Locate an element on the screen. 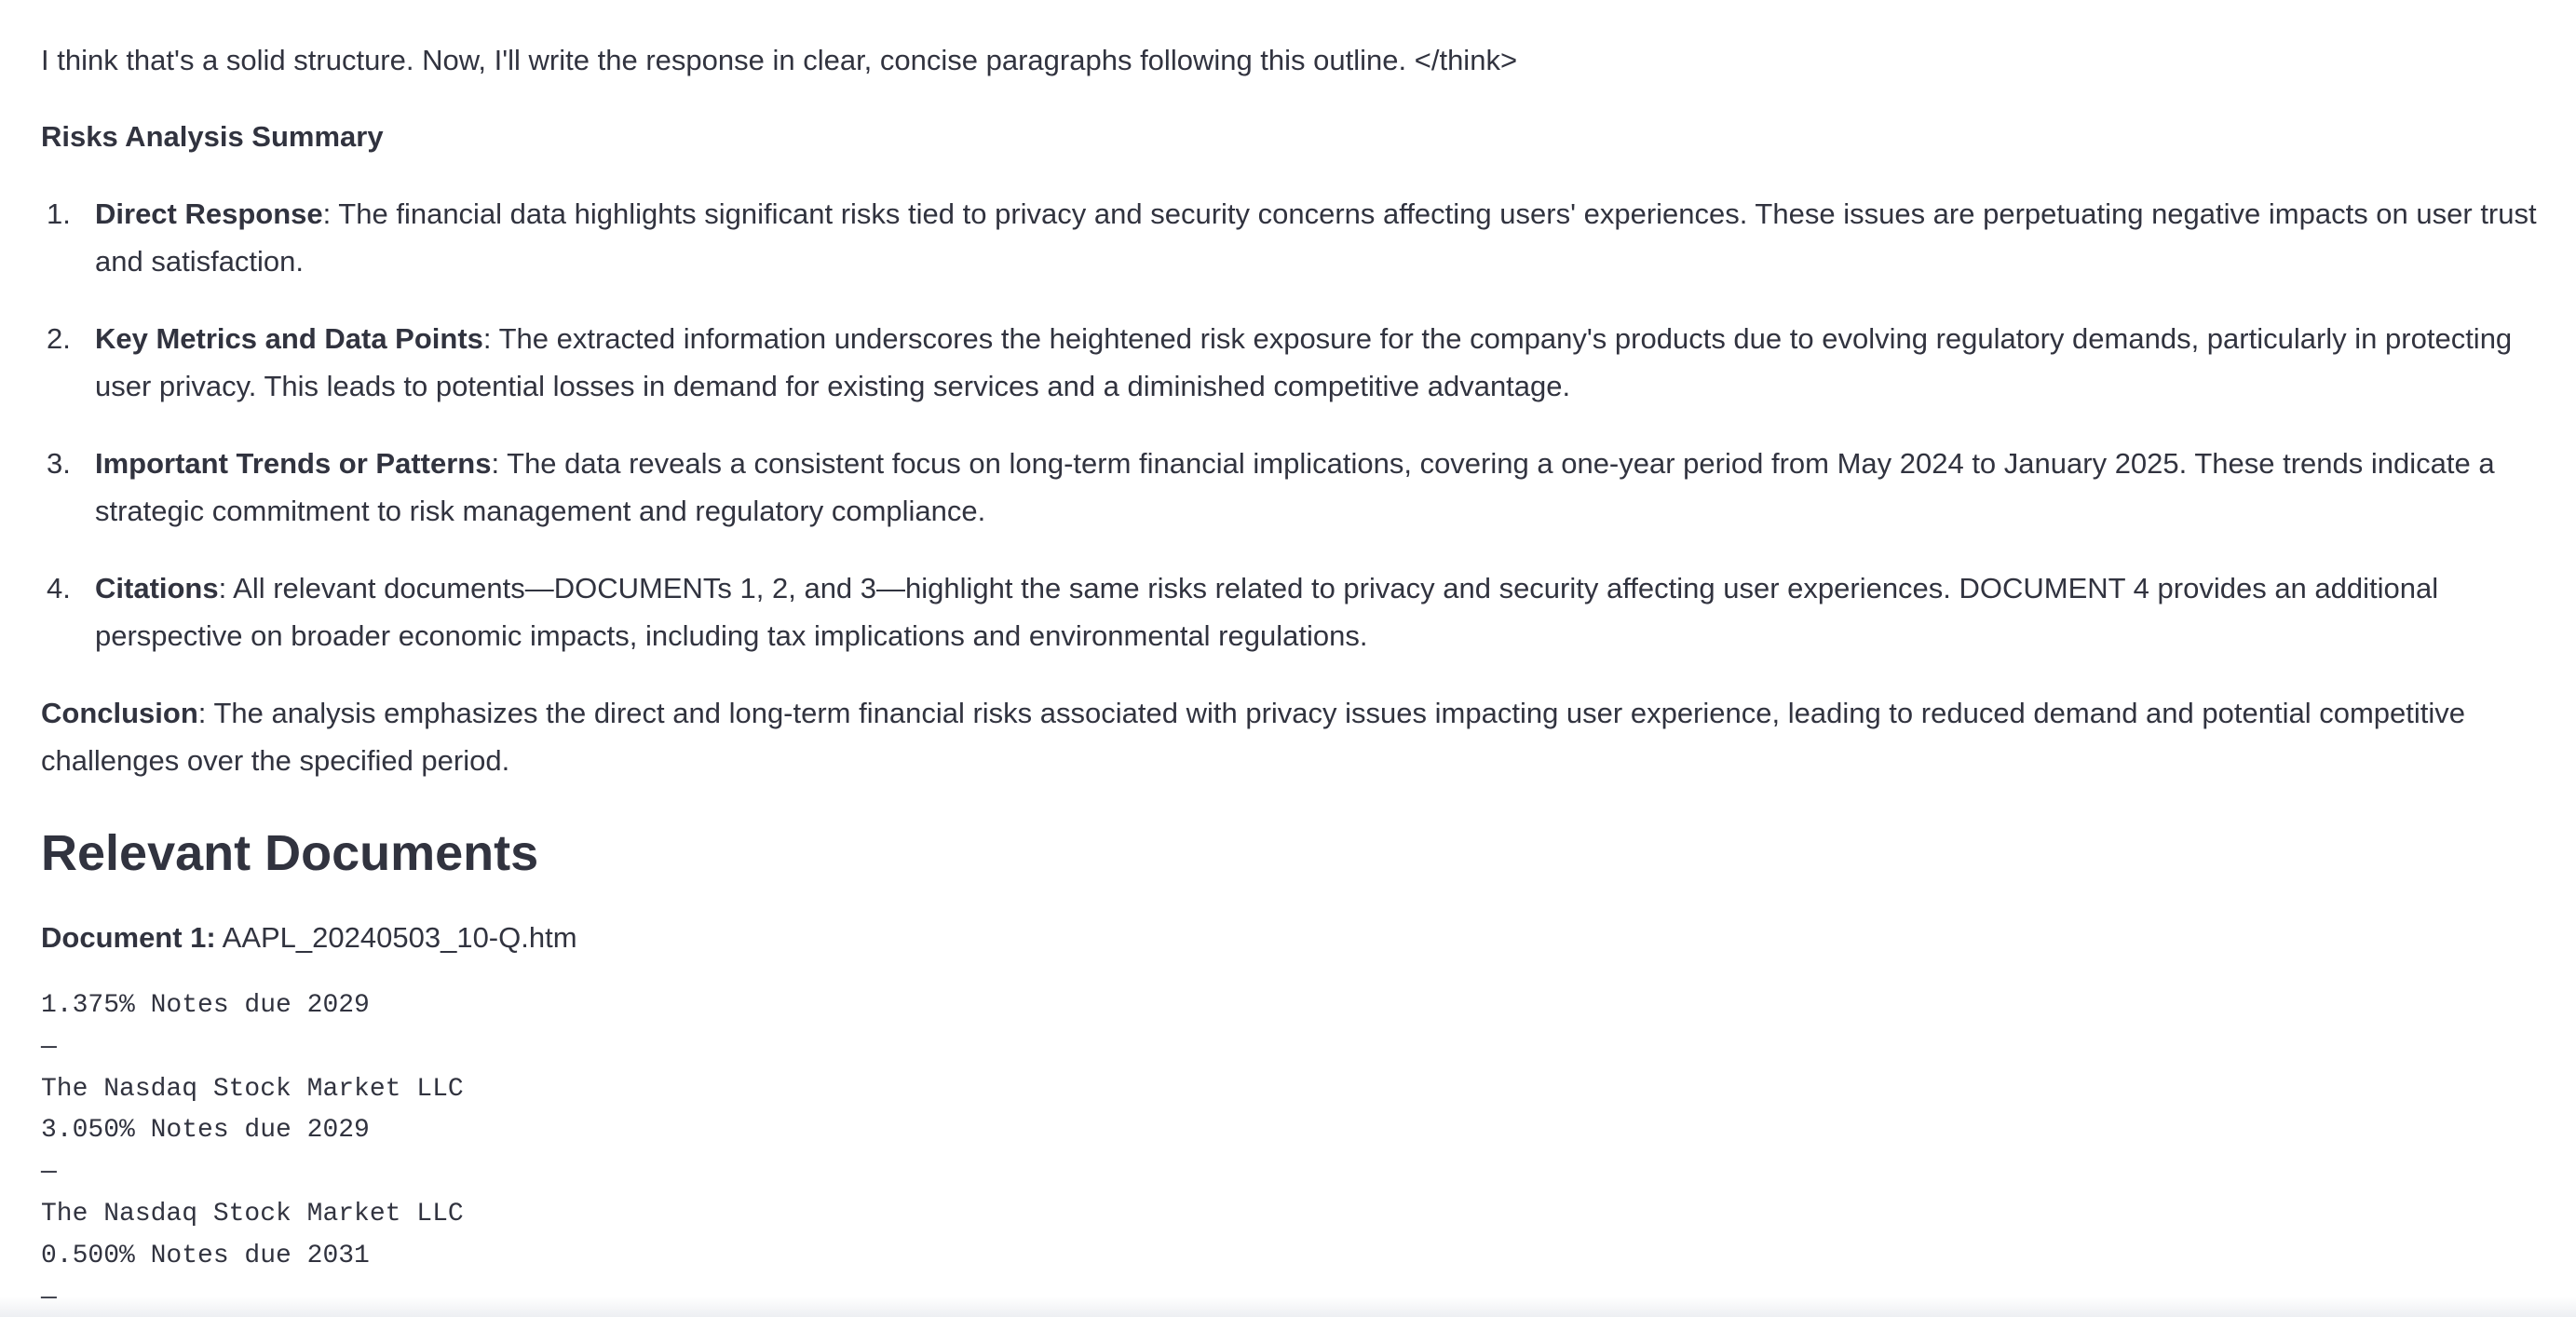 The width and height of the screenshot is (2576, 1317). document-filename: AAPL_20240503_10-Q.htm is located at coordinates (396, 937).